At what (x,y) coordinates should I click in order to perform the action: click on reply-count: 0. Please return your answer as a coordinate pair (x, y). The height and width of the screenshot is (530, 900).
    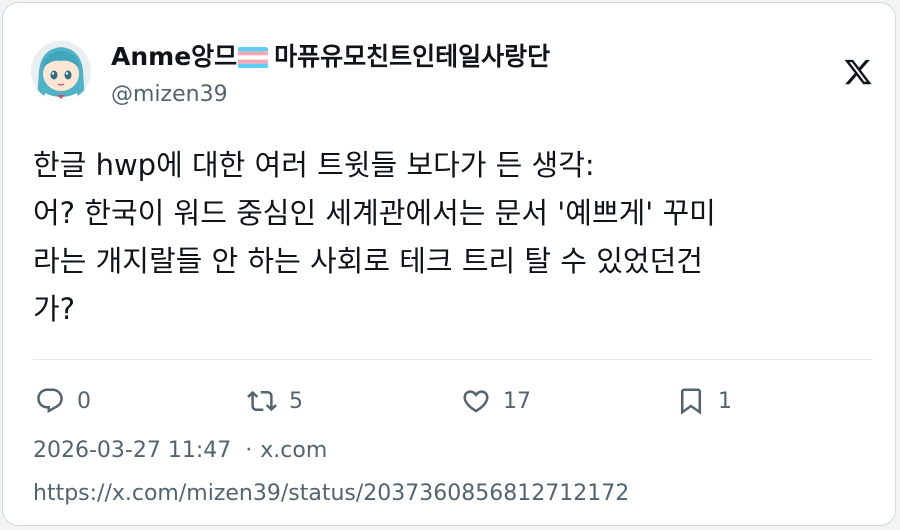
    Looking at the image, I should click on (84, 401).